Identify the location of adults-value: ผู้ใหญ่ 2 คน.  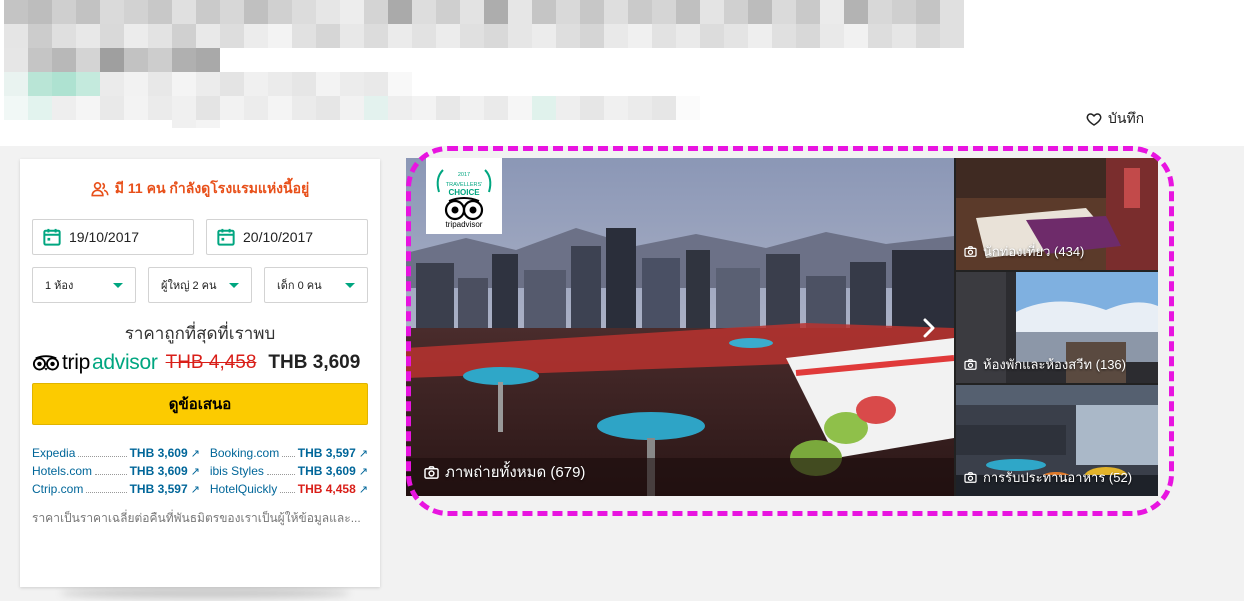
(189, 286).